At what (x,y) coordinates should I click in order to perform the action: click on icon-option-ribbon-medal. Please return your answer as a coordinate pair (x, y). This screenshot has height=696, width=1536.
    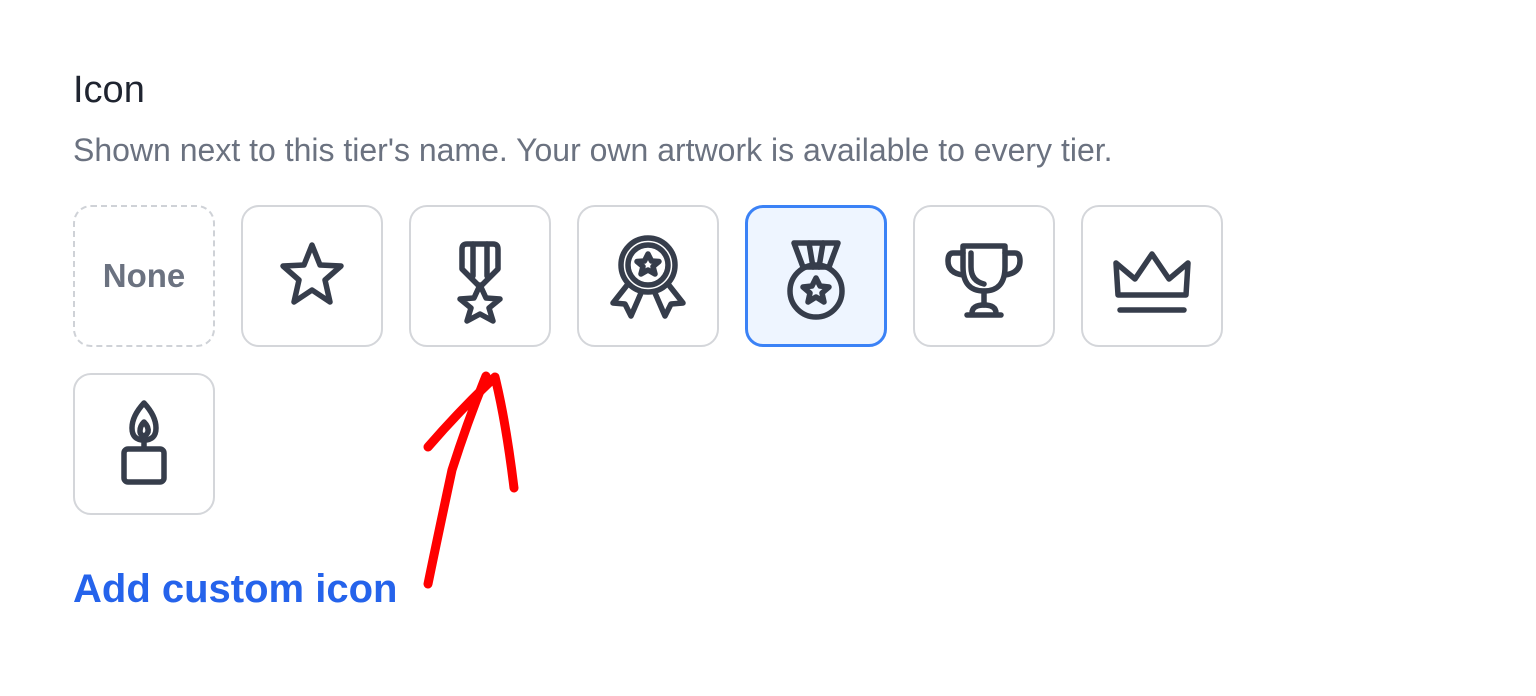
    Looking at the image, I should click on (480, 276).